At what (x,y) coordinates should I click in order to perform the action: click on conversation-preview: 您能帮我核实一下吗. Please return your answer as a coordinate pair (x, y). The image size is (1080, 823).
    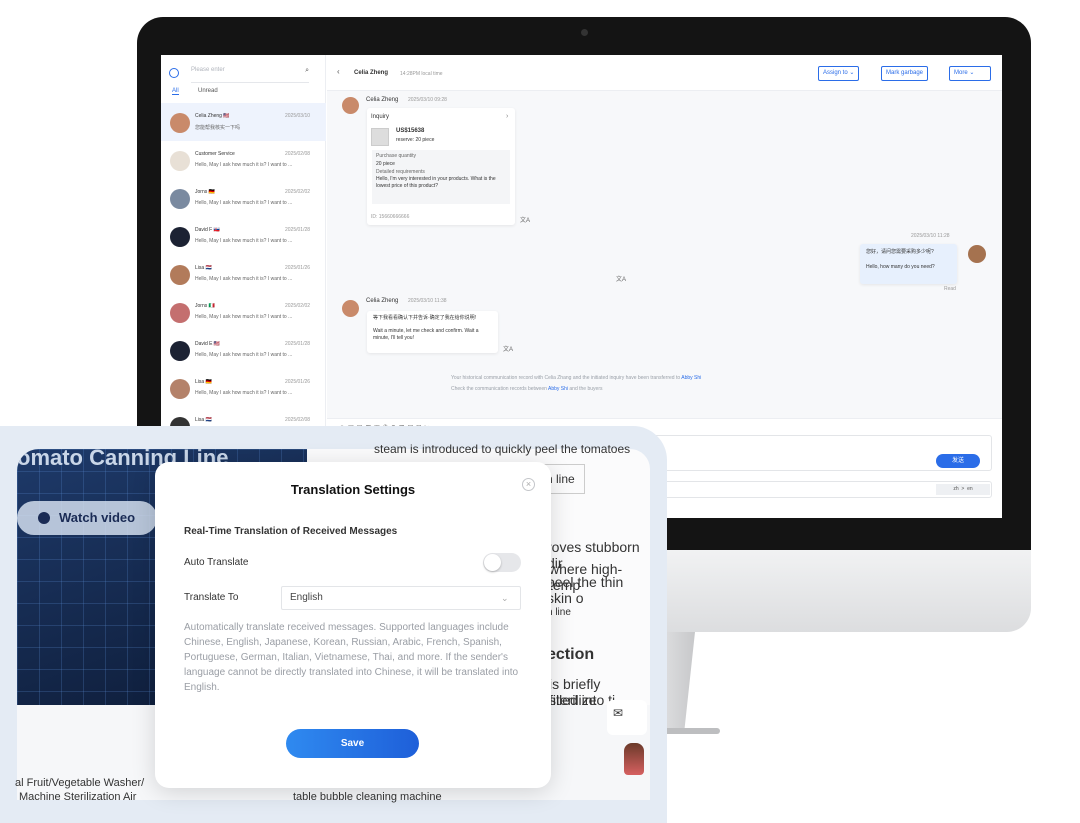
    Looking at the image, I should click on (218, 128).